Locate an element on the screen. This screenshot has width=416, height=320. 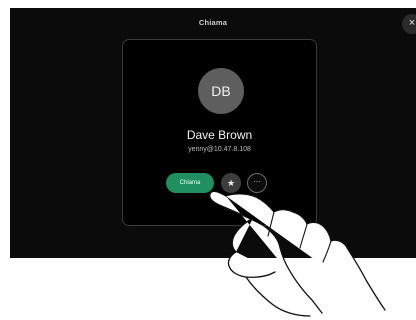
screen-title: Chiama is located at coordinates (213, 22).